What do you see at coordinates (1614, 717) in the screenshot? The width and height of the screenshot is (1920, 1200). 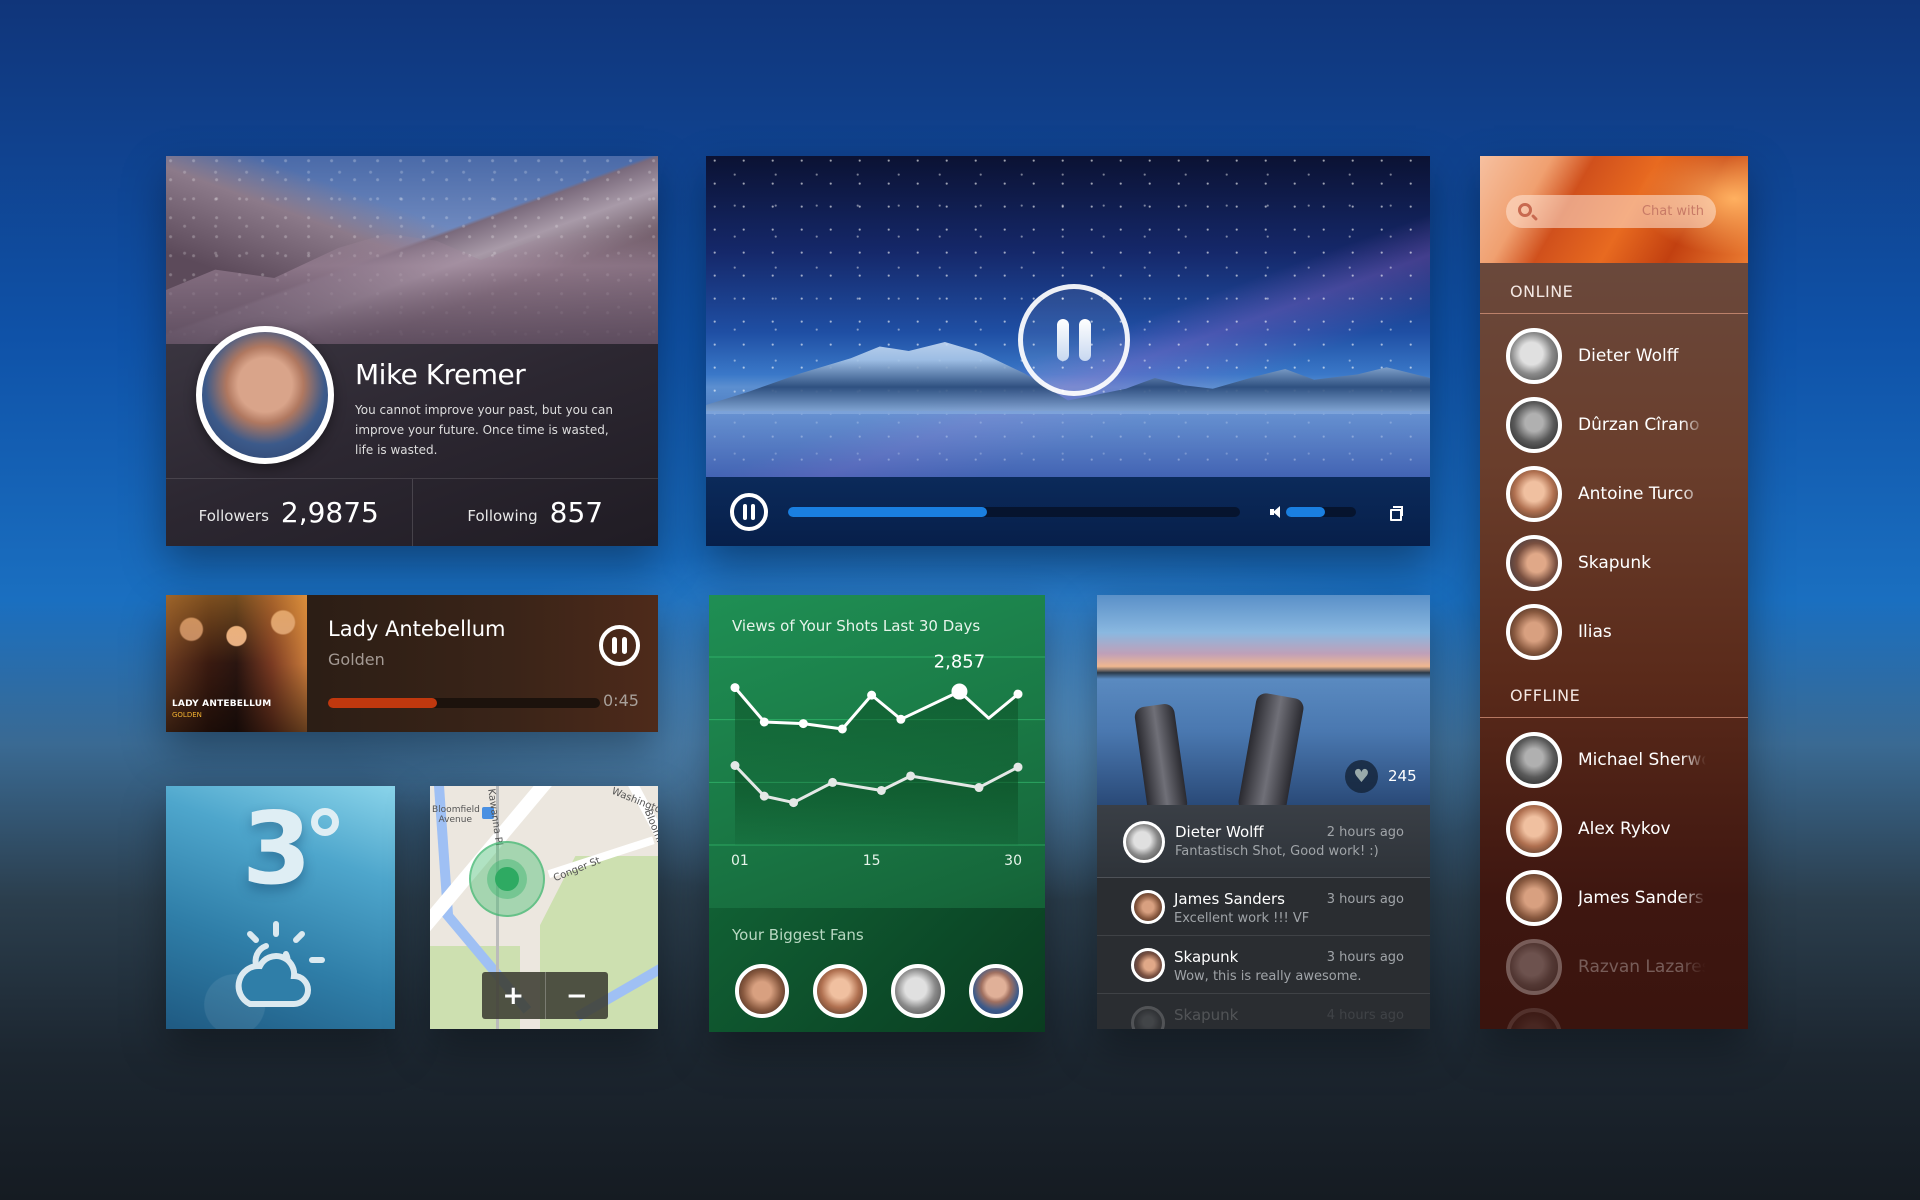 I see `offline-divider` at bounding box center [1614, 717].